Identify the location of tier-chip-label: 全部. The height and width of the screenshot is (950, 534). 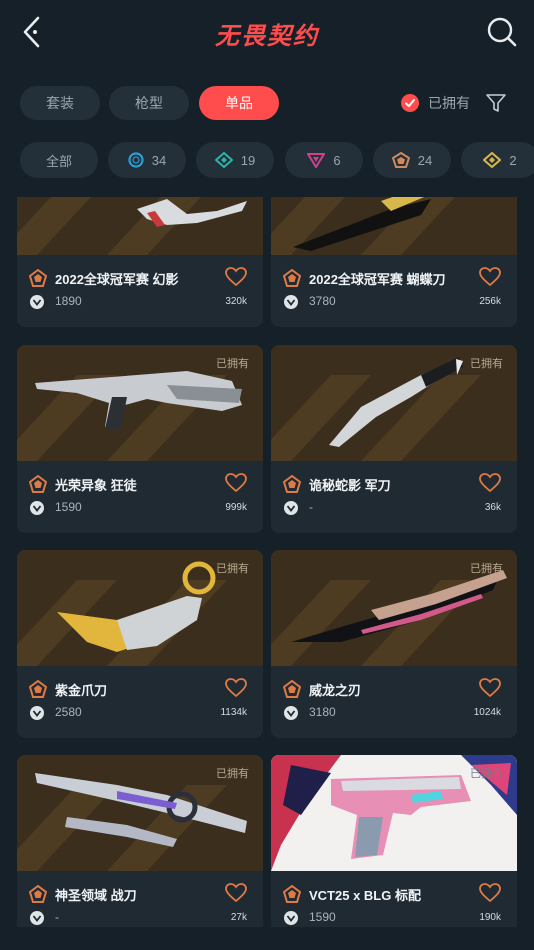
(58, 161).